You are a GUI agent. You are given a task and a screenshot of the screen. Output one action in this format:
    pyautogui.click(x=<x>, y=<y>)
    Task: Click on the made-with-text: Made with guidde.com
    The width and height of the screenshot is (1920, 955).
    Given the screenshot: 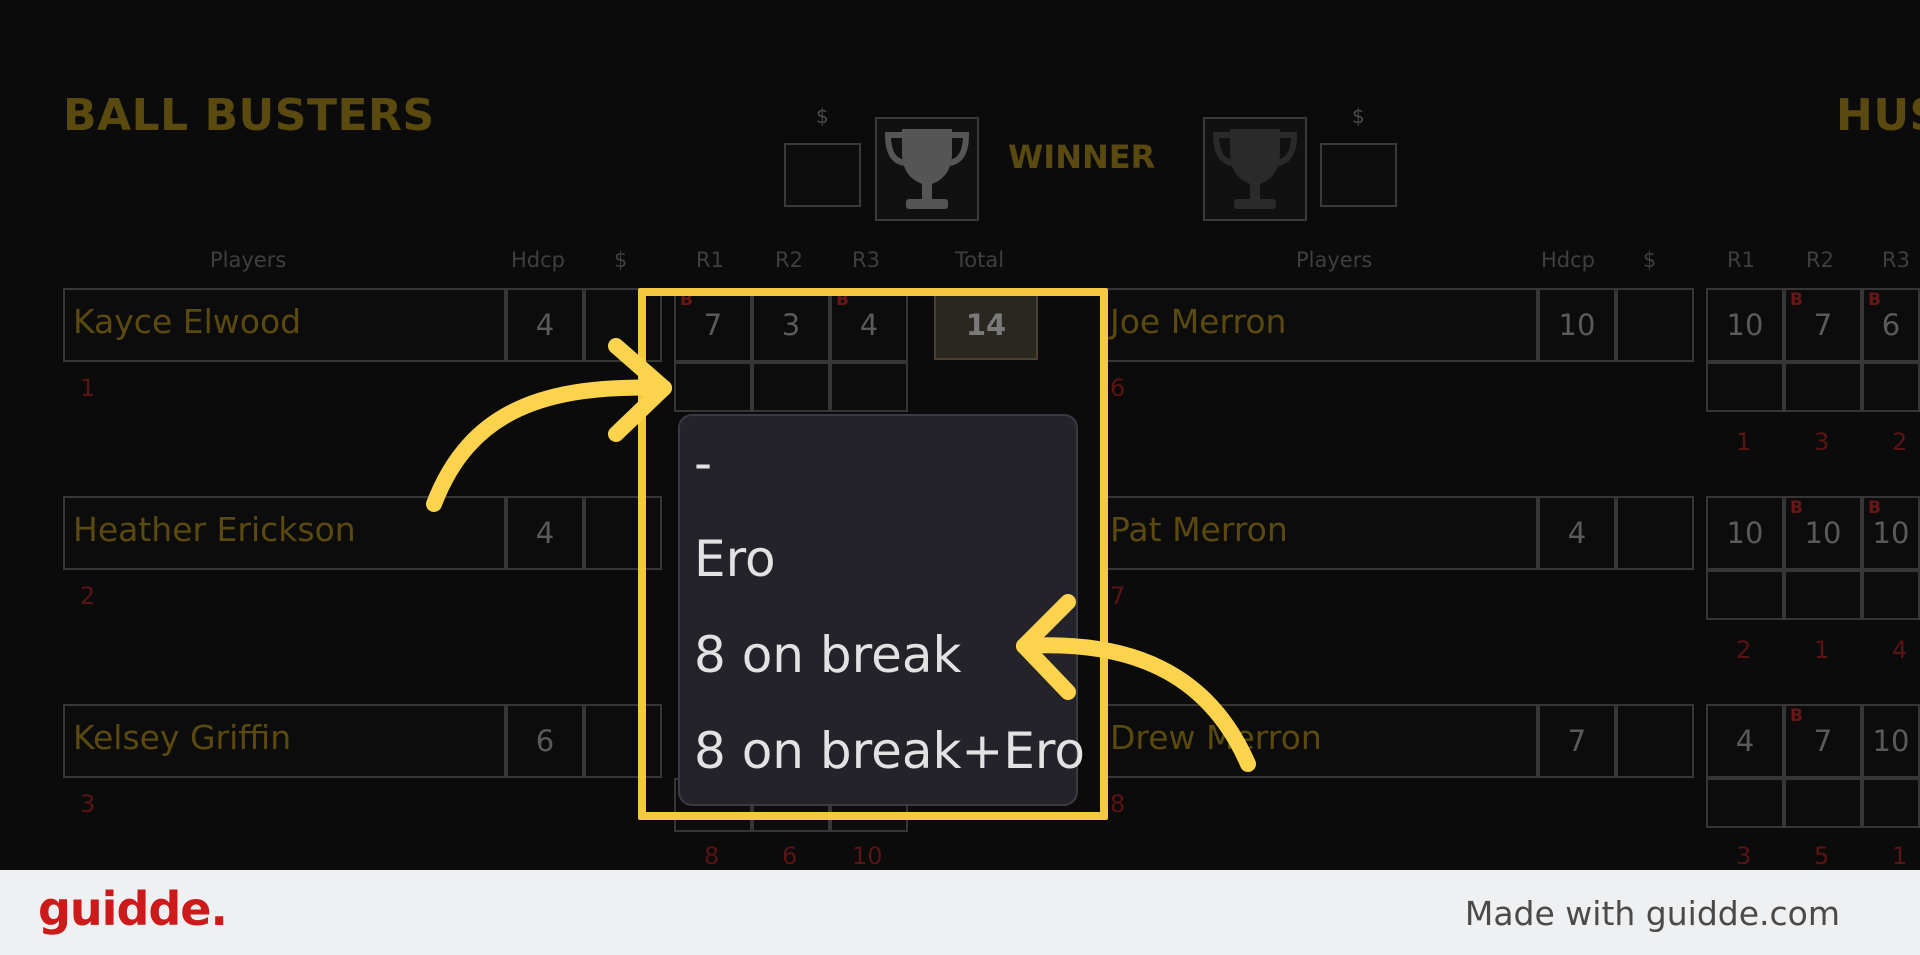 What is the action you would take?
    pyautogui.click(x=1652, y=913)
    